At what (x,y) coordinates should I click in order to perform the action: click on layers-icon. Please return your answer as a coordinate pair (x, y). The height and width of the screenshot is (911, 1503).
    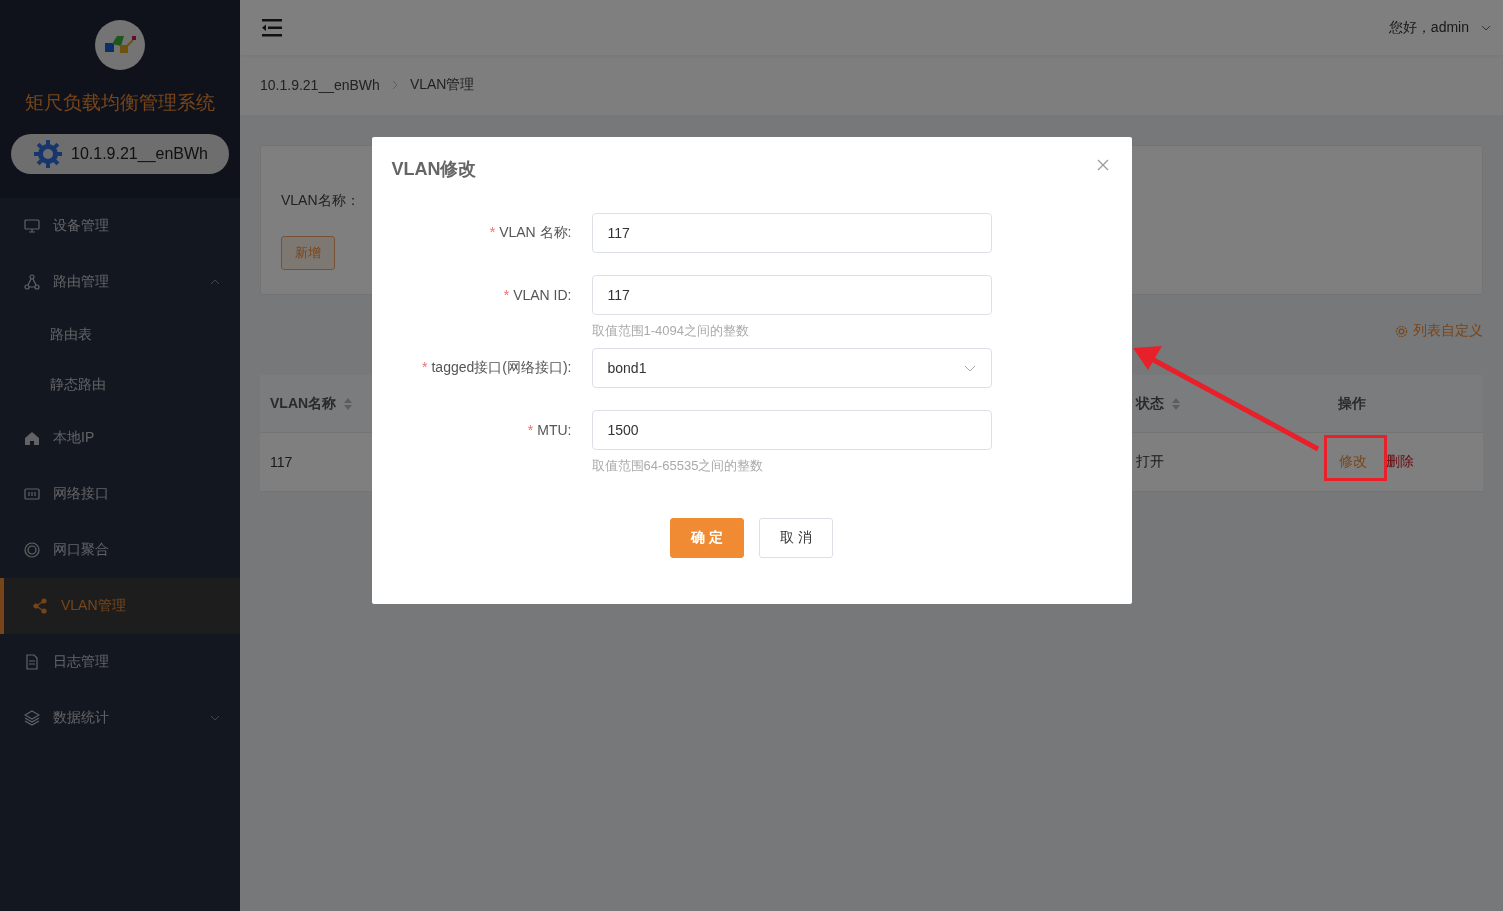
    Looking at the image, I should click on (32, 718).